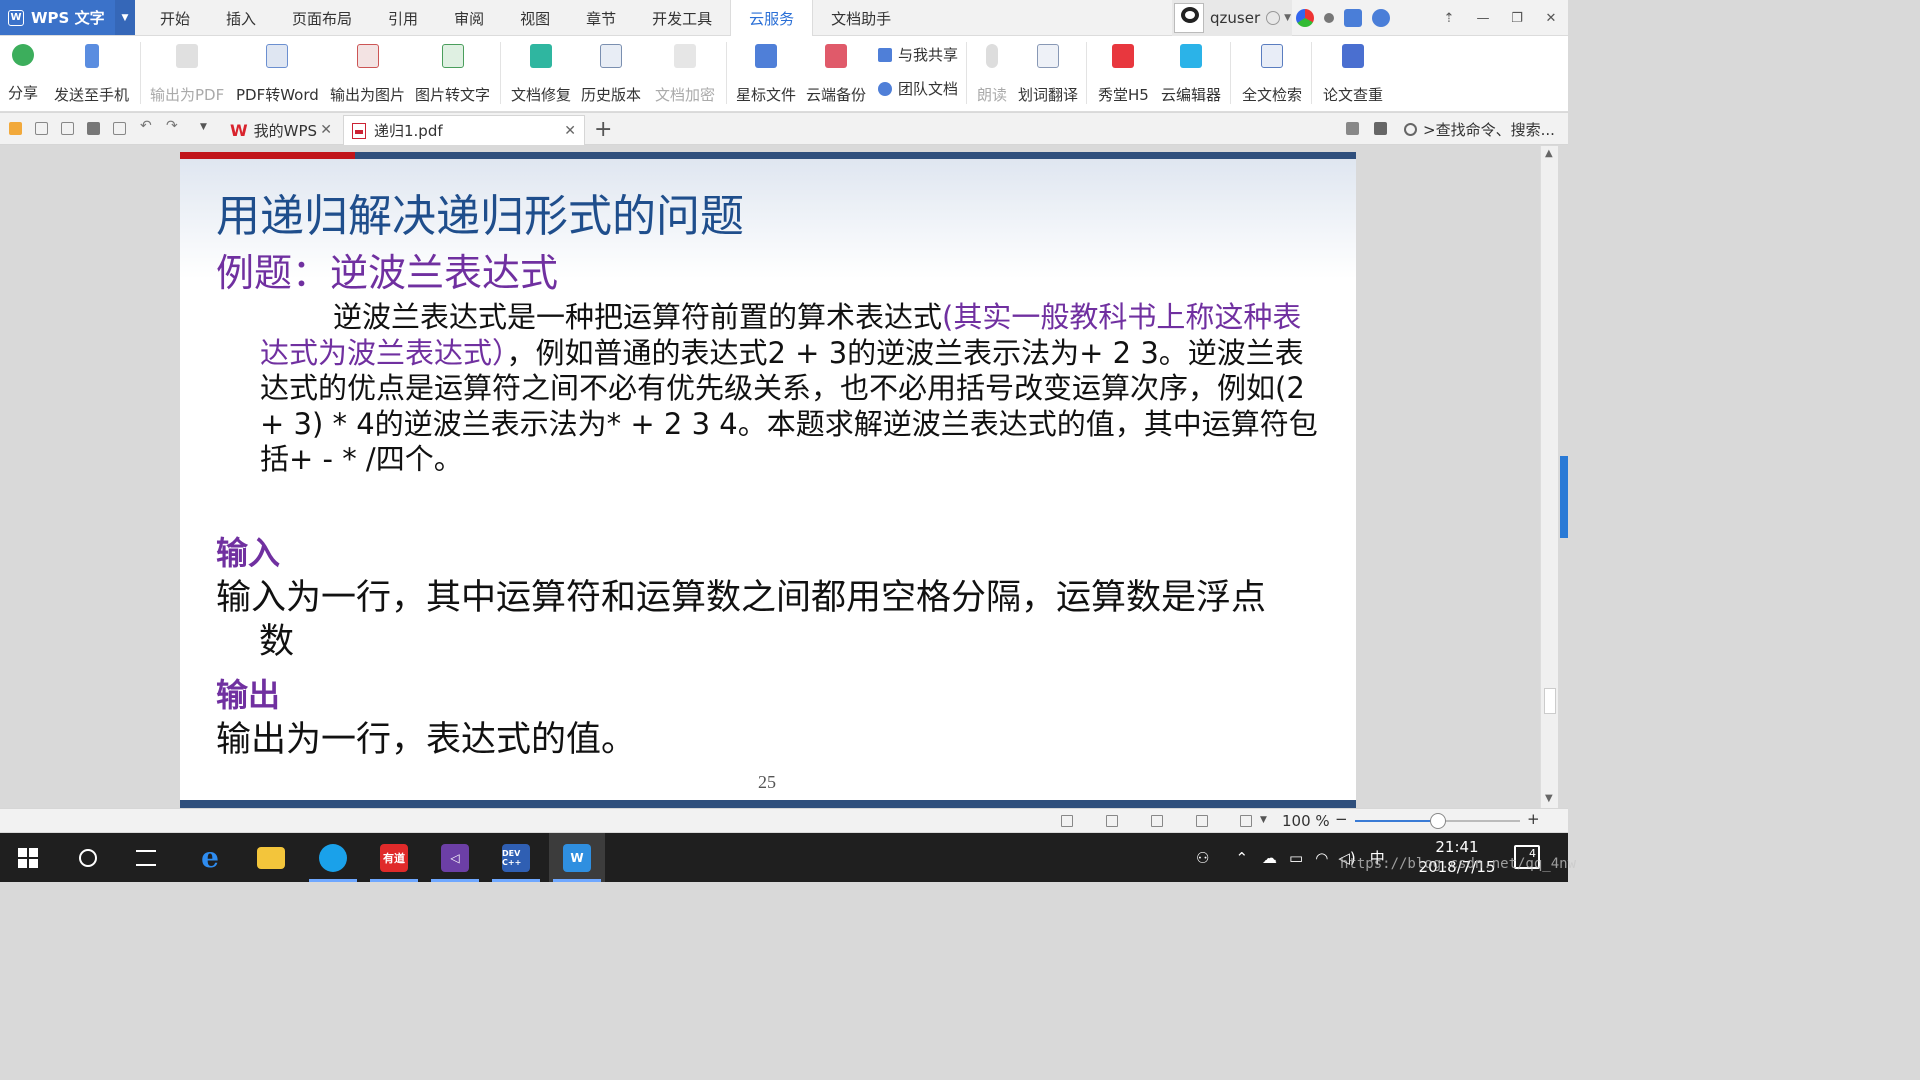 The width and height of the screenshot is (1920, 1080). Describe the element at coordinates (1246, 821) in the screenshot. I see `view-mode-icon` at that location.